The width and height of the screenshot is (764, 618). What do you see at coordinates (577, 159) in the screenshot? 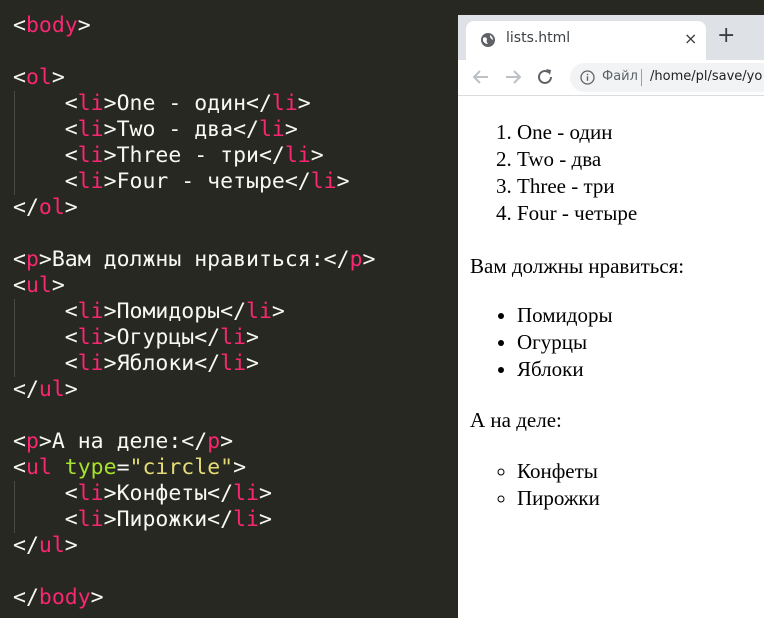
I see `list-item: Two - два` at bounding box center [577, 159].